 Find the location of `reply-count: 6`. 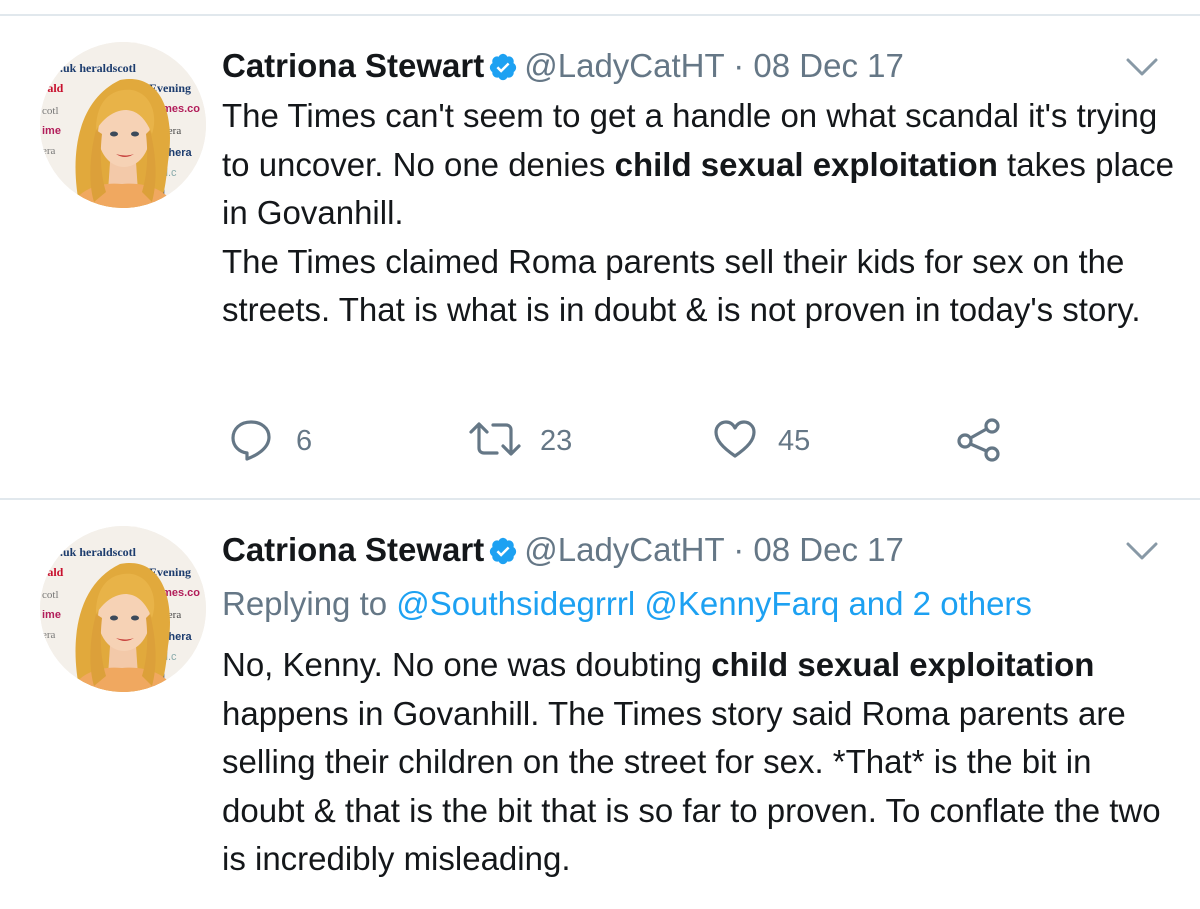

reply-count: 6 is located at coordinates (304, 440).